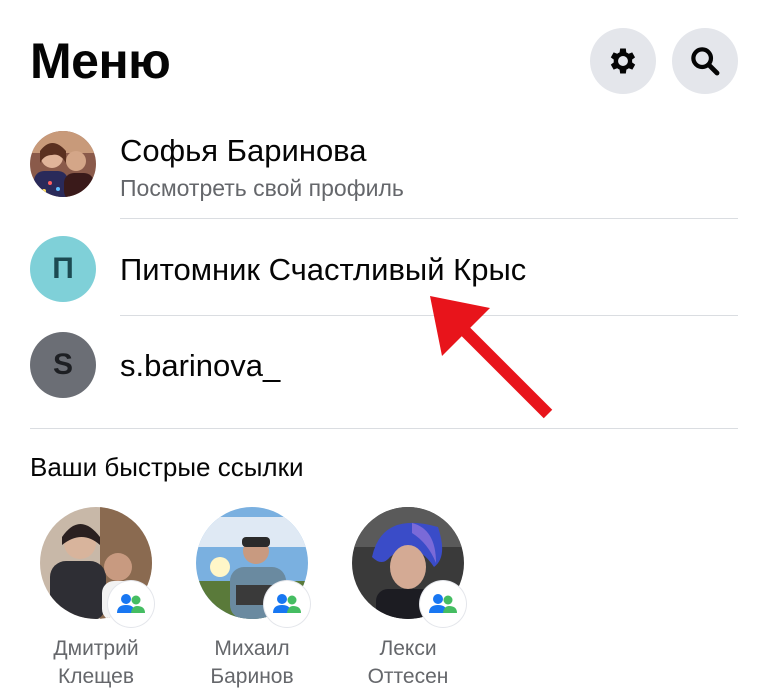  What do you see at coordinates (243, 150) in the screenshot?
I see `profile-name: Софья Баринова` at bounding box center [243, 150].